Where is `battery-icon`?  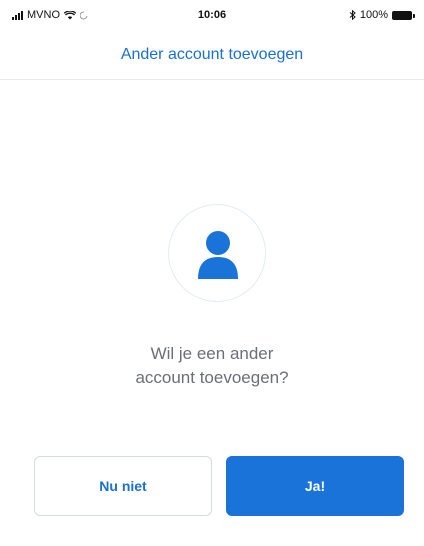
battery-icon is located at coordinates (403, 15).